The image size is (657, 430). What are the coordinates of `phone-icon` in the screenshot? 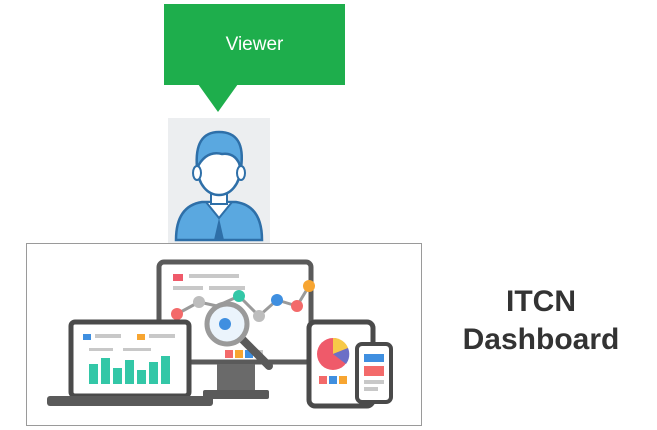 It's located at (374, 373).